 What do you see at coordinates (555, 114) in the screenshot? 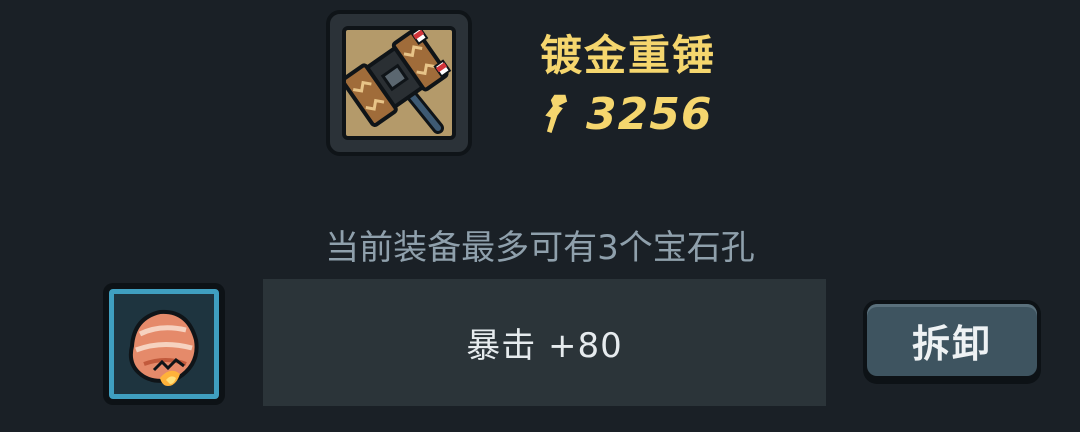
I see `power-fist-icon` at bounding box center [555, 114].